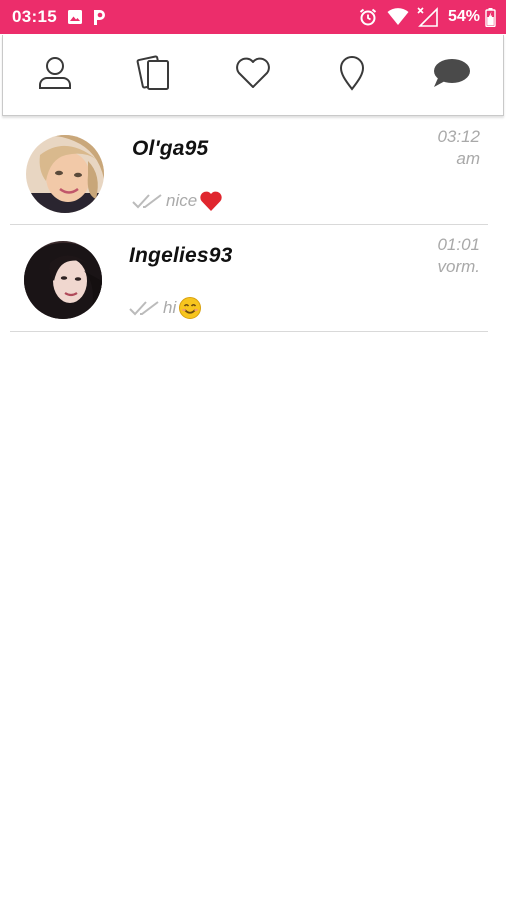 Image resolution: width=506 pixels, height=900 pixels. I want to click on nav-likes-button, so click(253, 75).